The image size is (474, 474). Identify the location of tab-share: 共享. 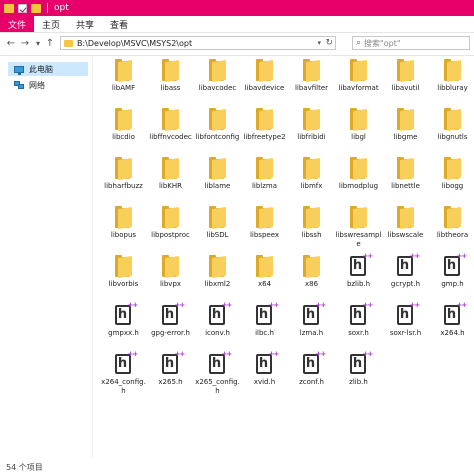
(85, 24).